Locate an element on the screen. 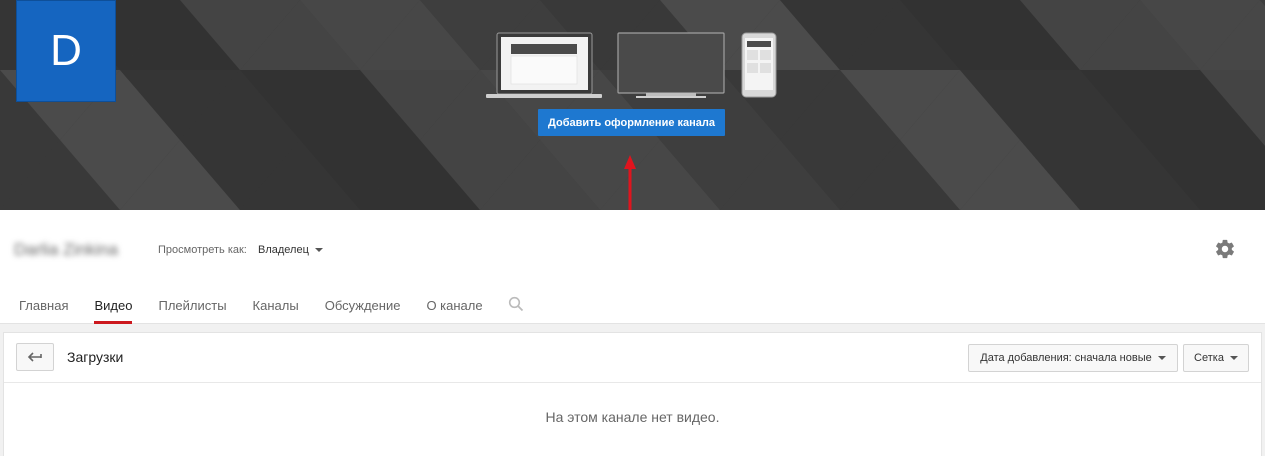 The image size is (1265, 456). search-icon is located at coordinates (516, 305).